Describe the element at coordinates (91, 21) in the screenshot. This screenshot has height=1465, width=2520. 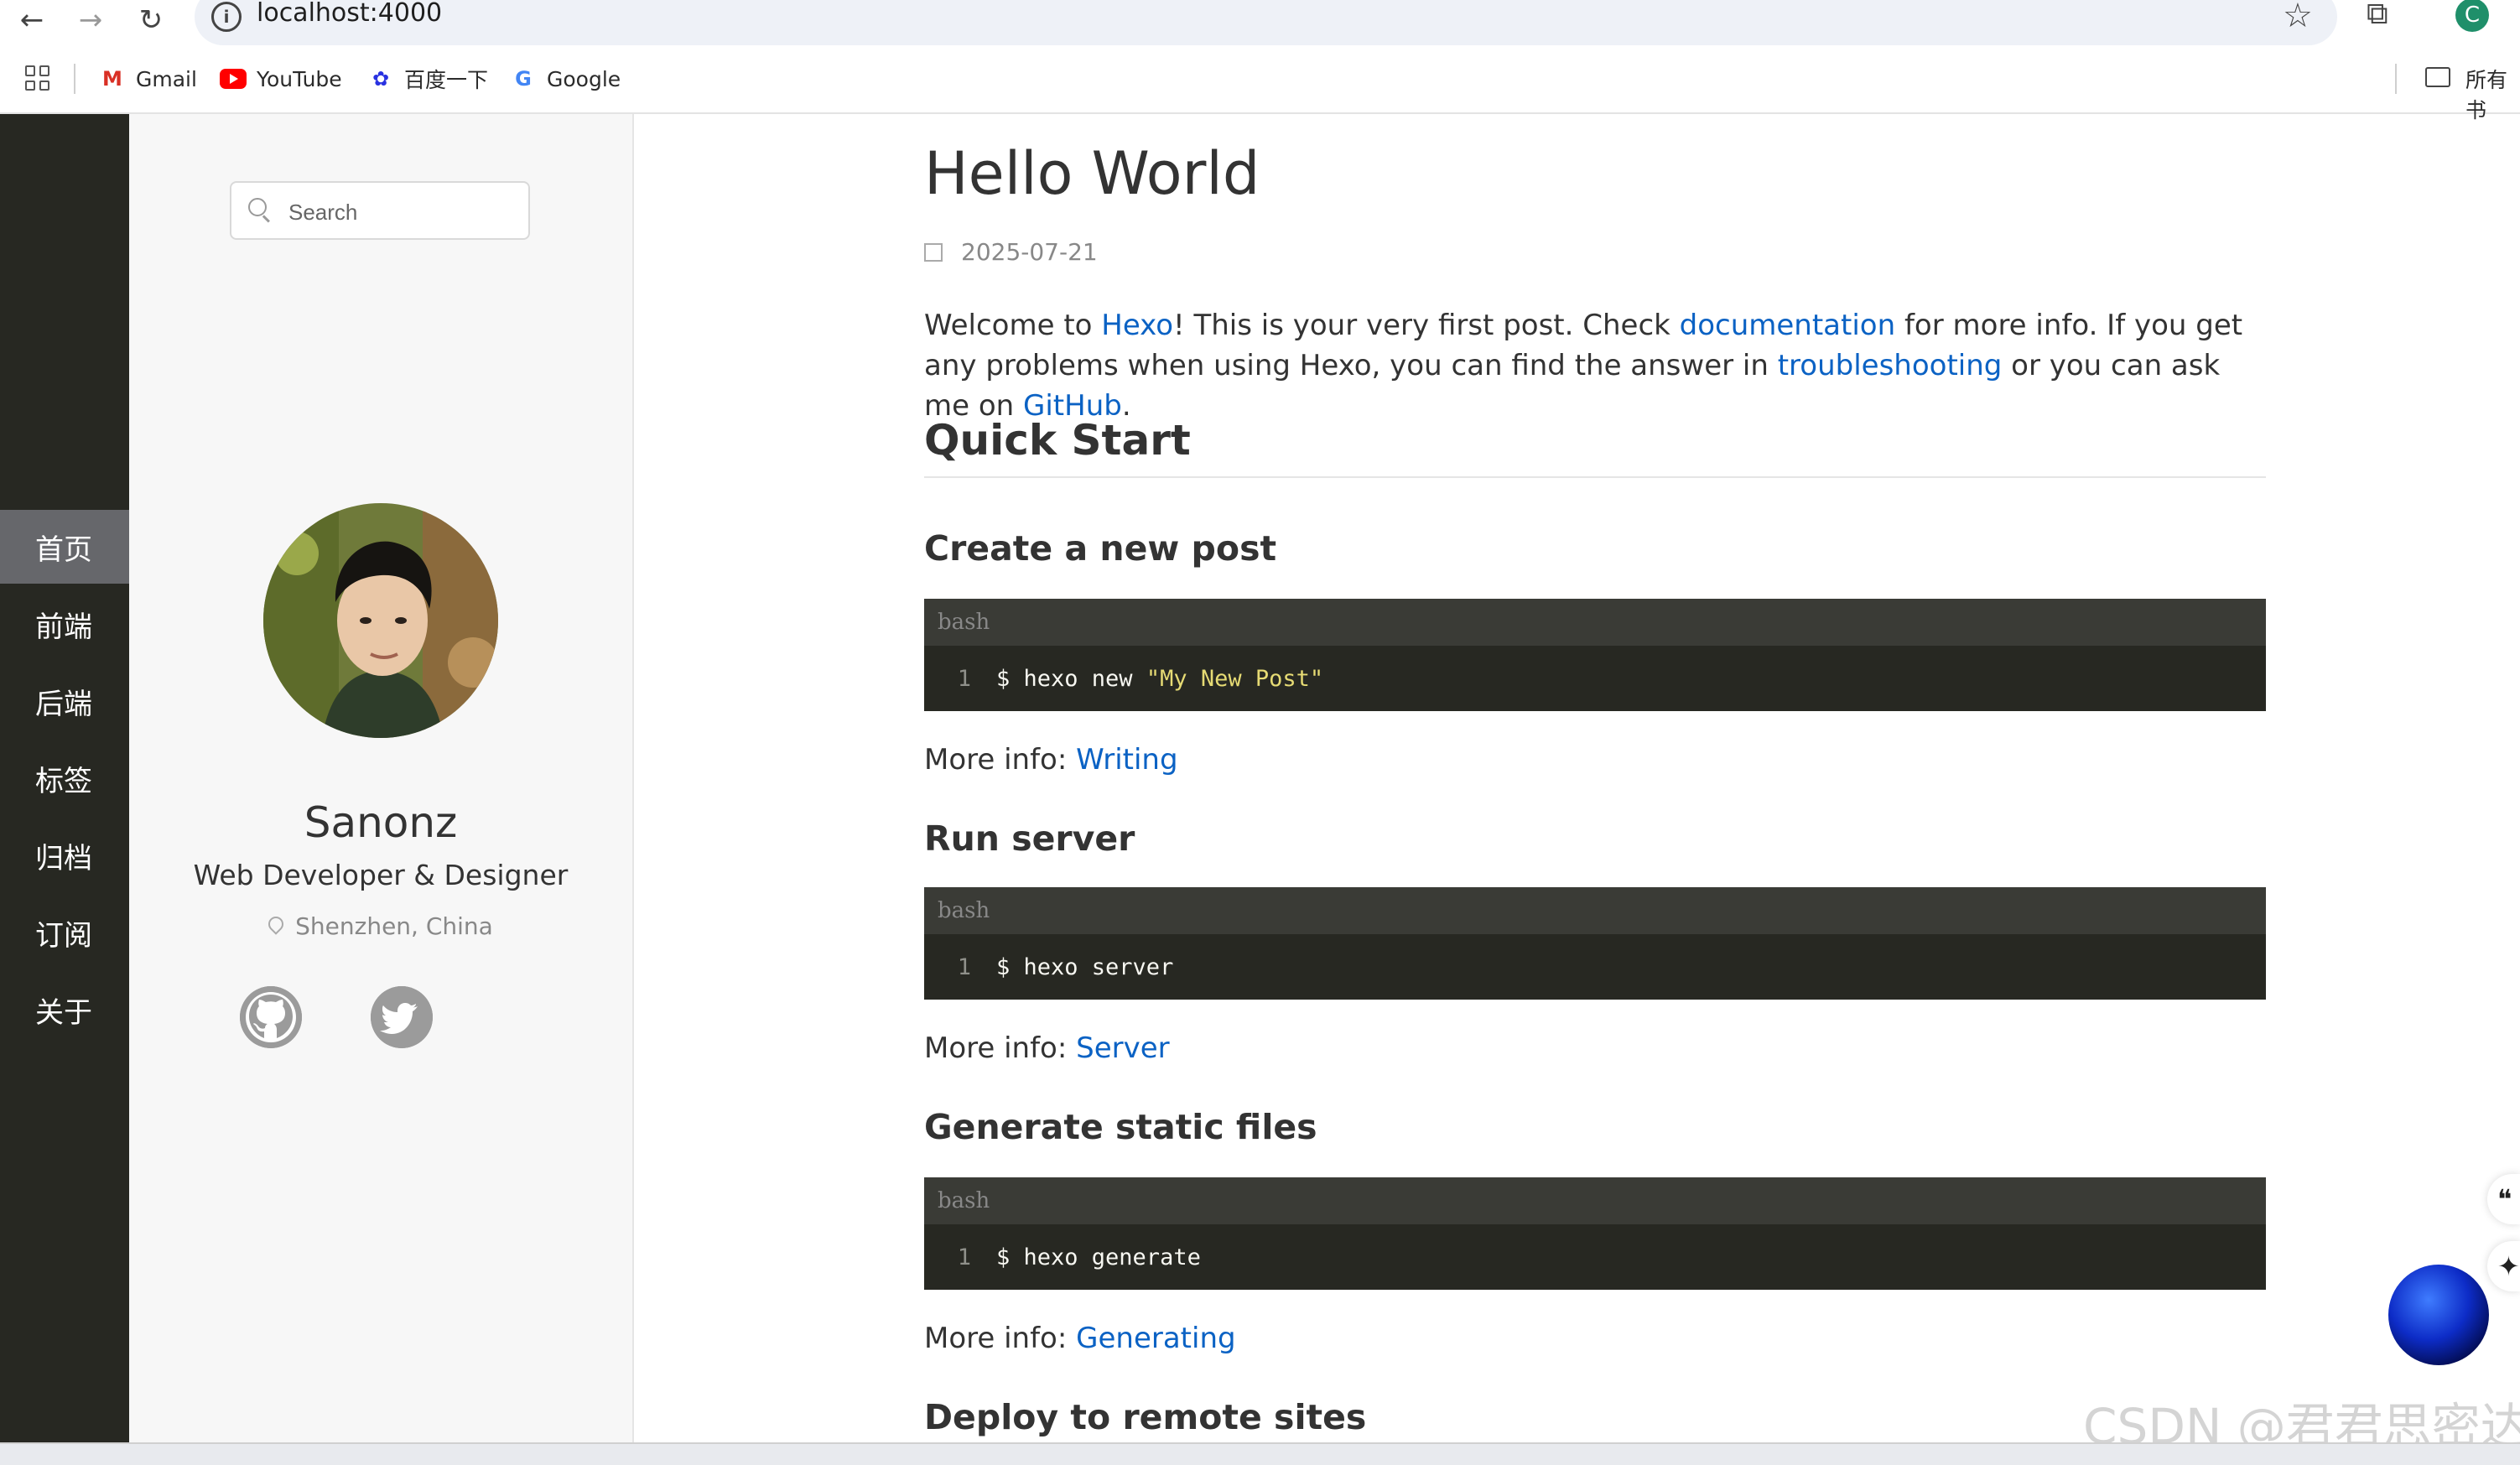
I see `forward-icon: →` at that location.